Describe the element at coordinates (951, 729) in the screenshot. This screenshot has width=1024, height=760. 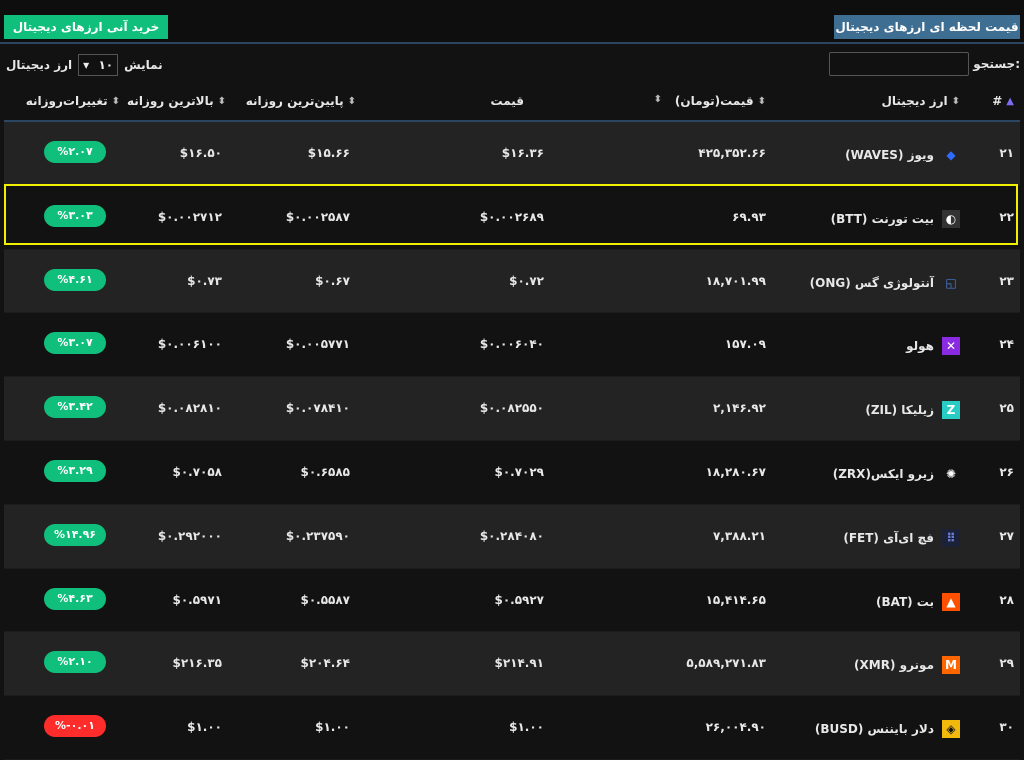
I see `binance-usd-icon: ◈` at that location.